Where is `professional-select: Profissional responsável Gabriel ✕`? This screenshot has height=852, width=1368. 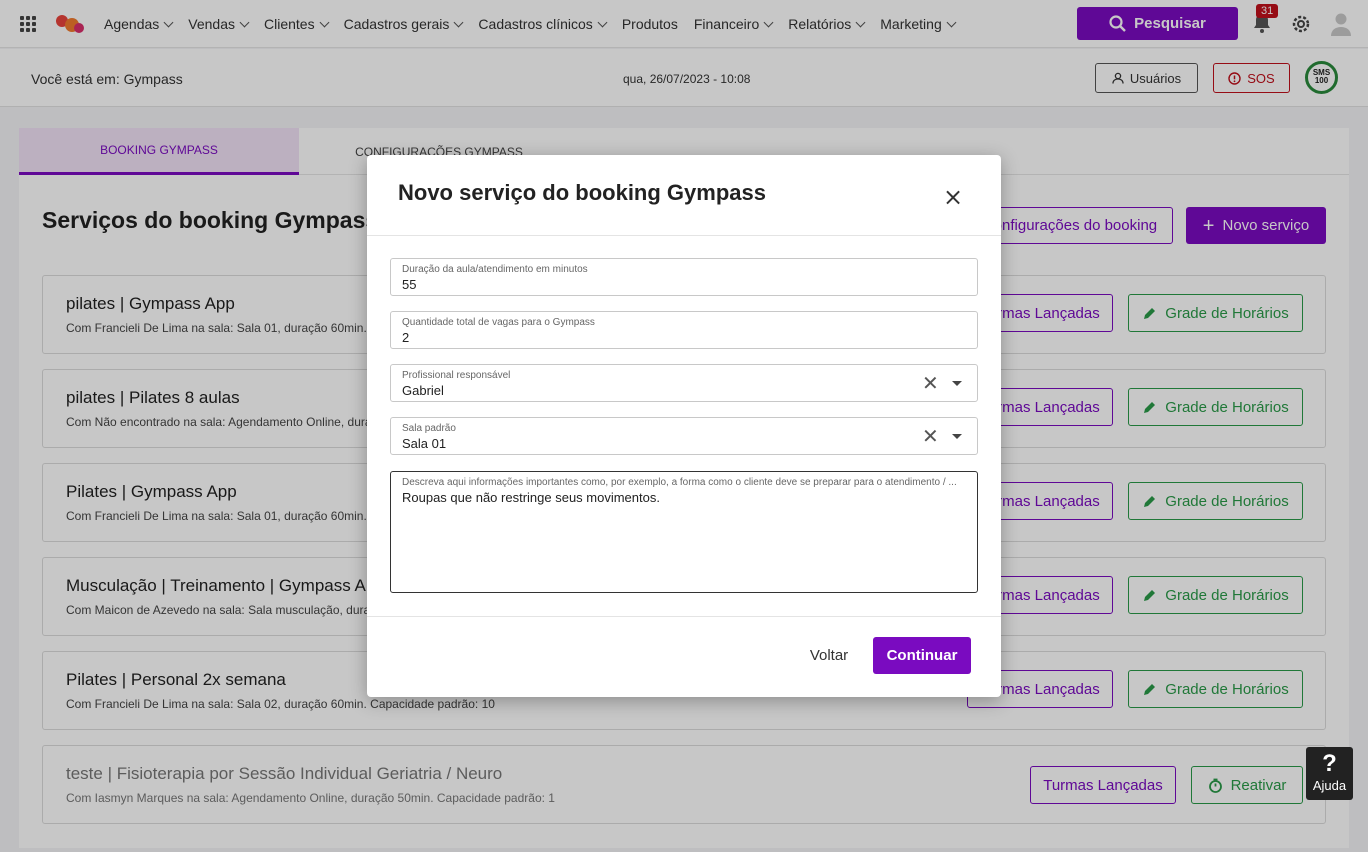
professional-select: Profissional responsável Gabriel ✕ is located at coordinates (684, 383).